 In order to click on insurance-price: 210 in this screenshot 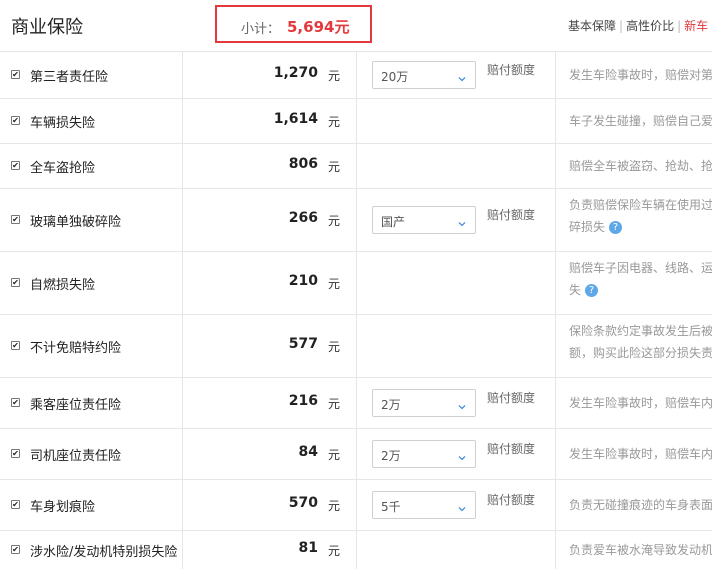, I will do `click(303, 281)`.